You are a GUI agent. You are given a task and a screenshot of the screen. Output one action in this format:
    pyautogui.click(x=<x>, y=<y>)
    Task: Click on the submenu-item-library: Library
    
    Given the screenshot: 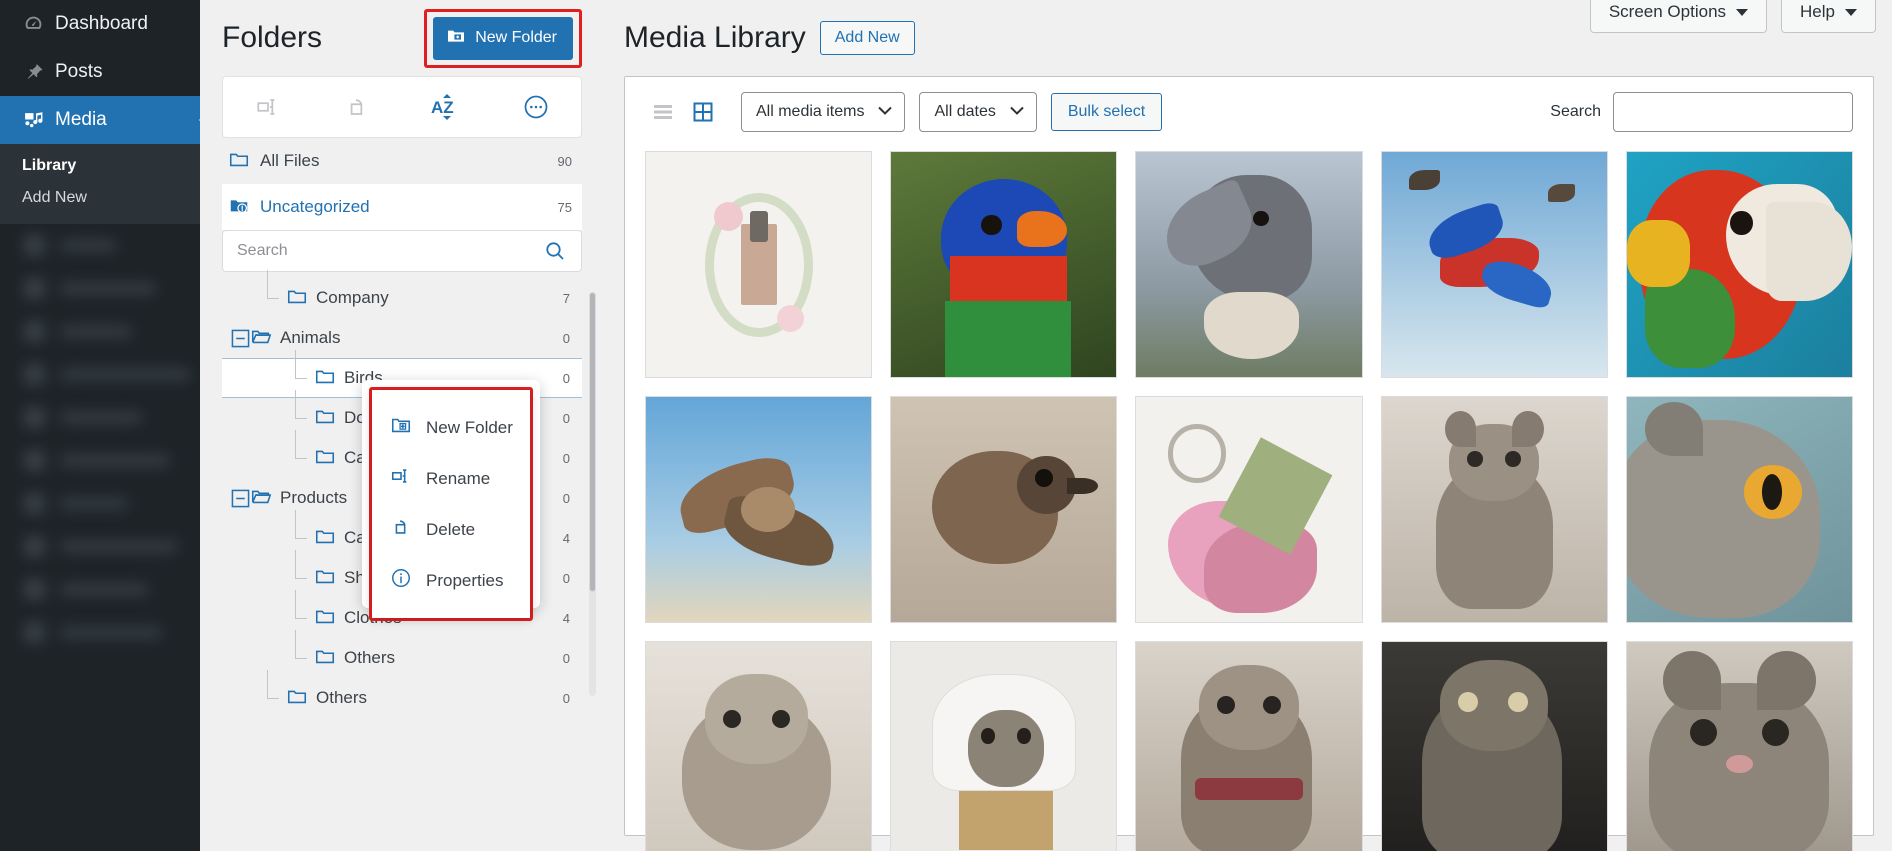 What is the action you would take?
    pyautogui.click(x=100, y=166)
    